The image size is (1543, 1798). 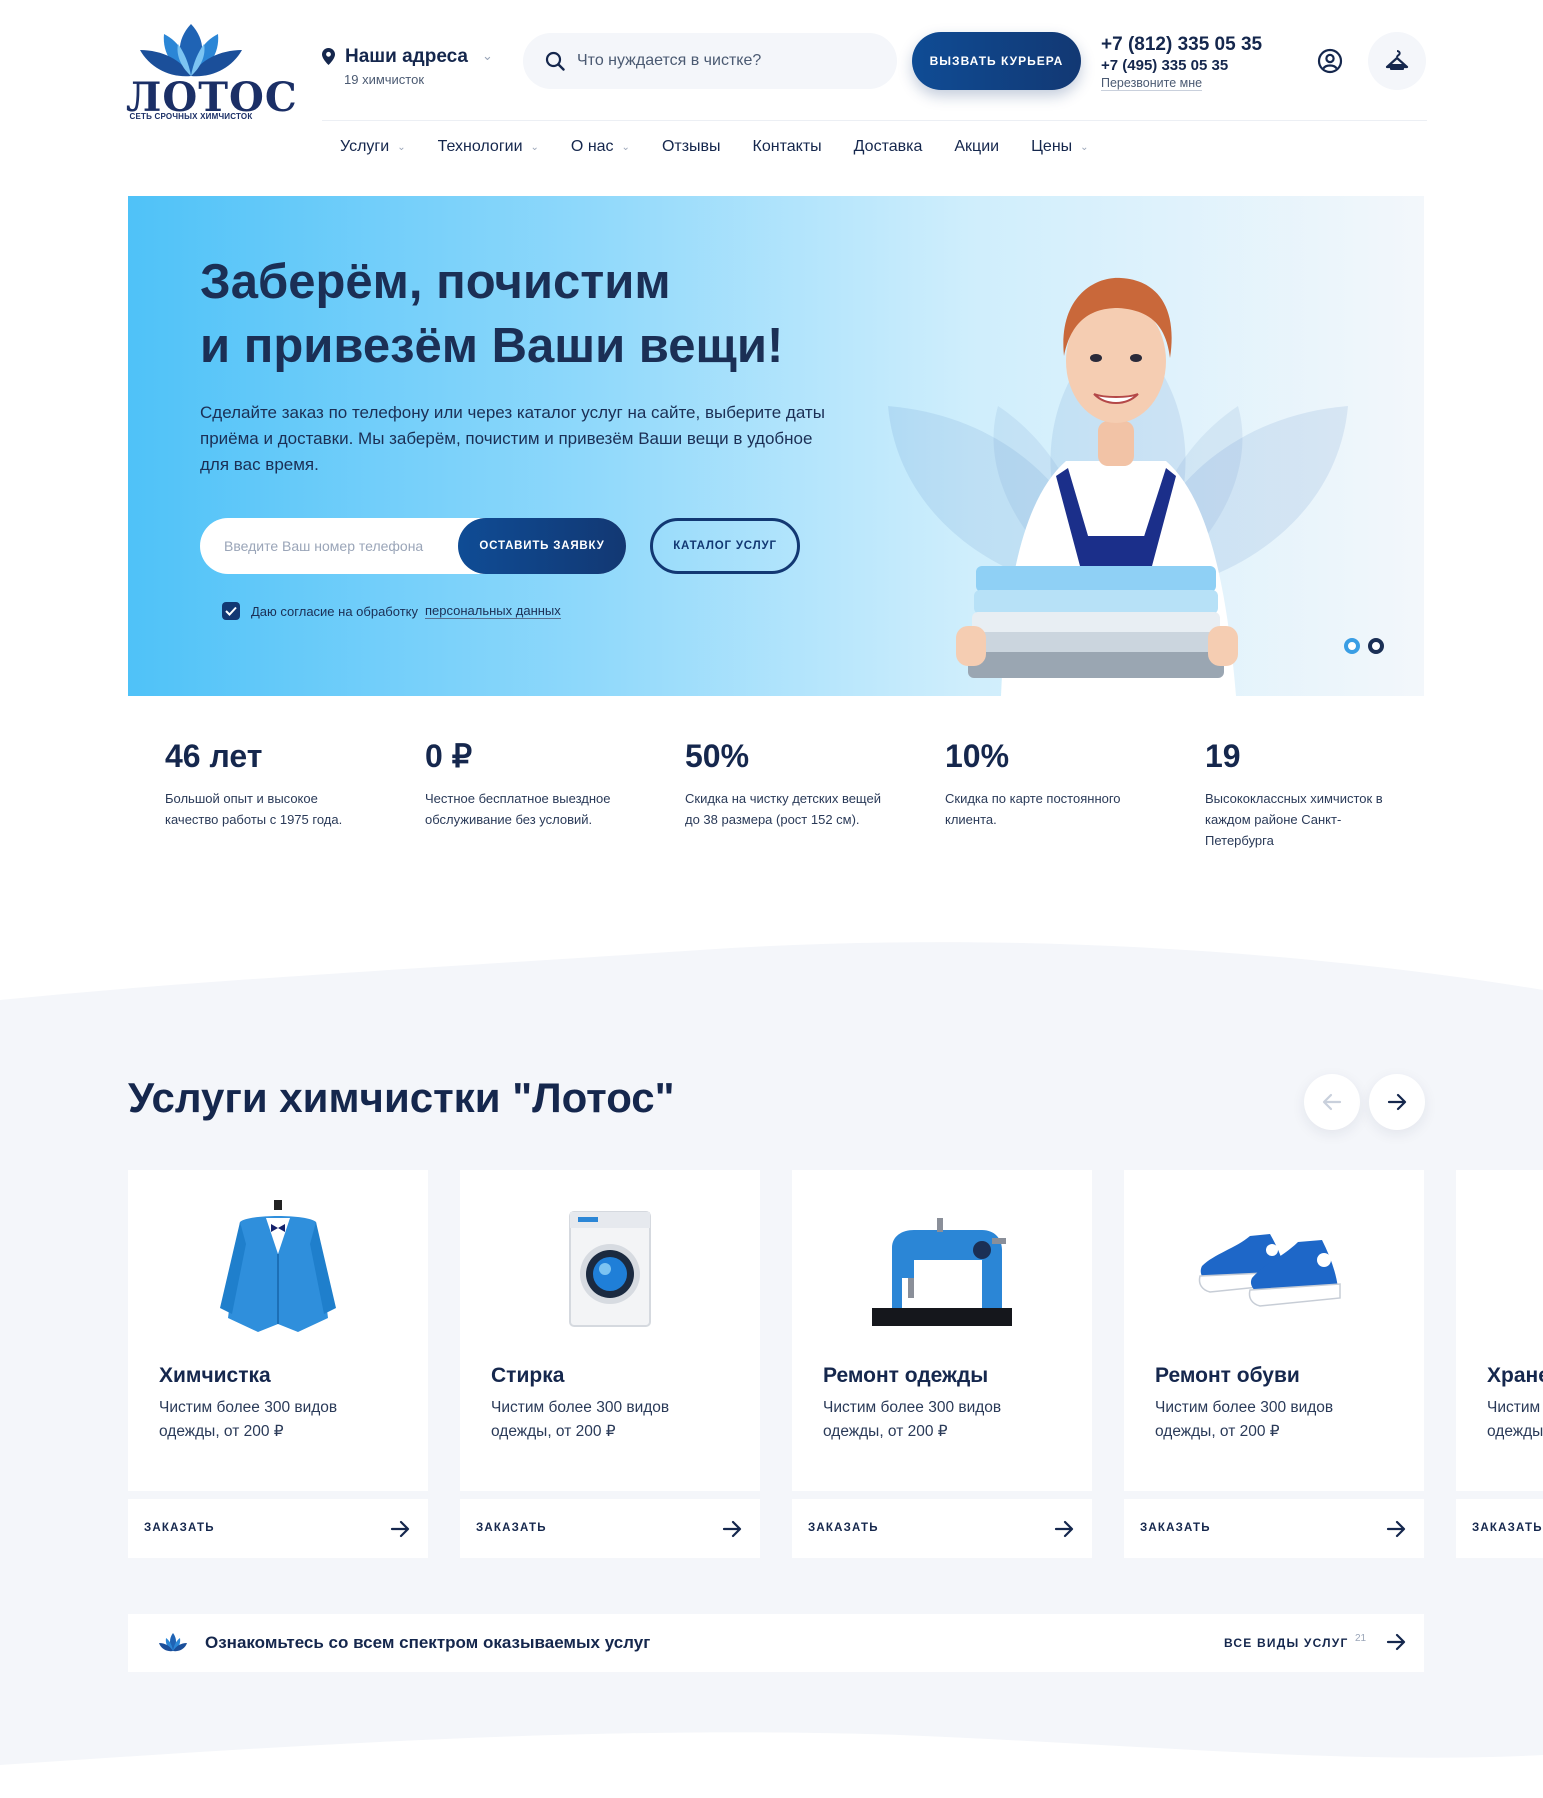 What do you see at coordinates (278, 1266) in the screenshot?
I see `suit-image` at bounding box center [278, 1266].